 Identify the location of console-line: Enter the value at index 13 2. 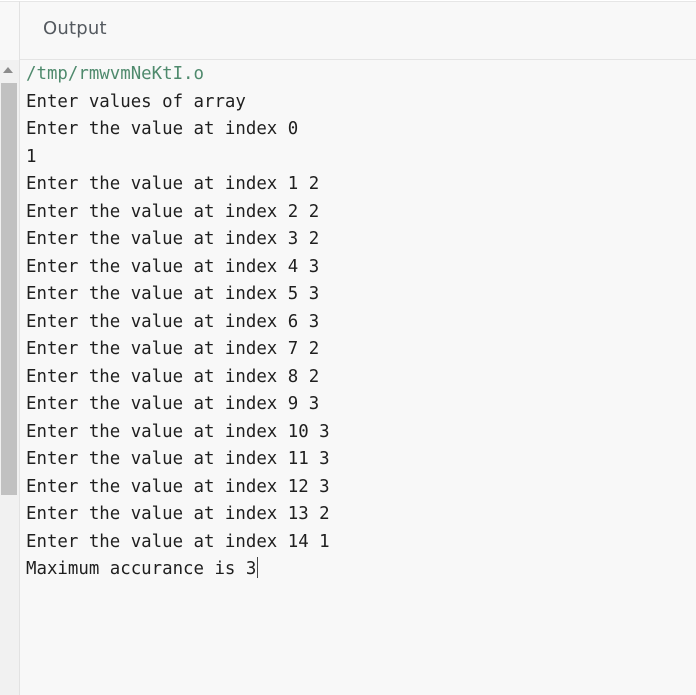
(178, 514).